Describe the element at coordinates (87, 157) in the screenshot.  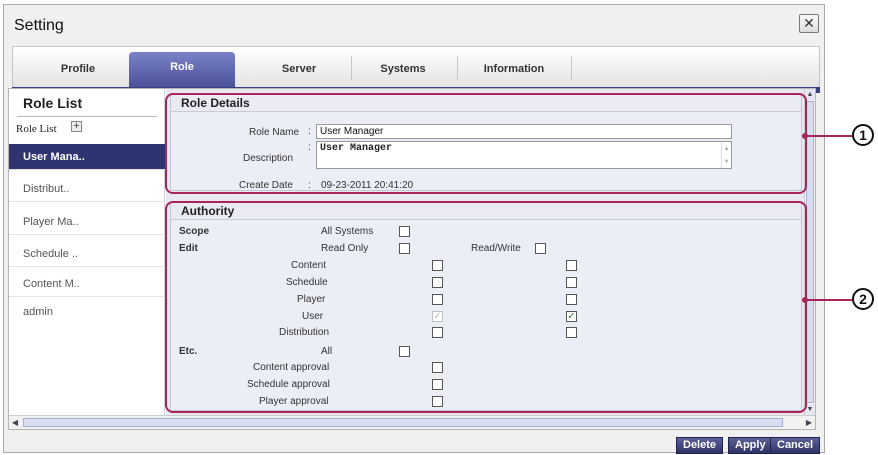
I see `role-item-user-manager: User Mana..` at that location.